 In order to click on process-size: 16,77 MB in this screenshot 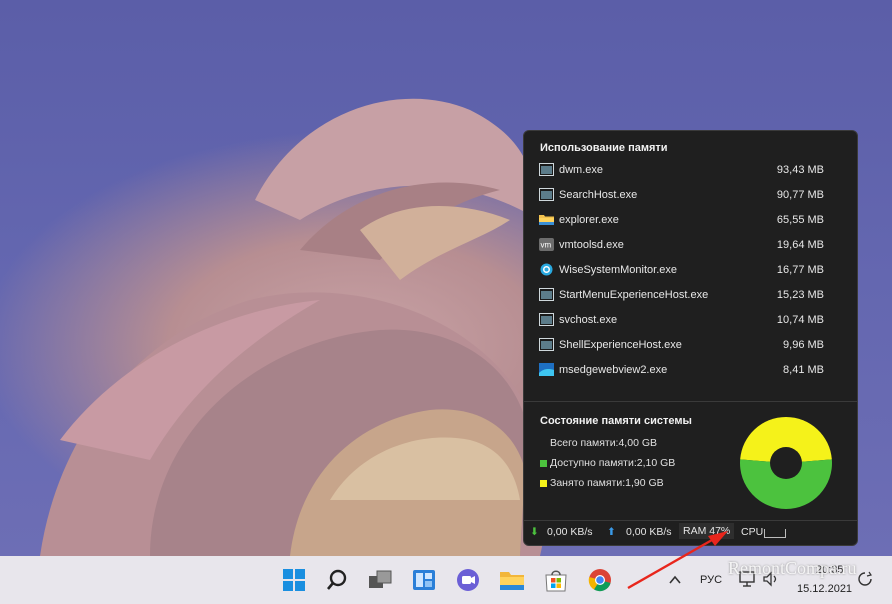, I will do `click(800, 270)`.